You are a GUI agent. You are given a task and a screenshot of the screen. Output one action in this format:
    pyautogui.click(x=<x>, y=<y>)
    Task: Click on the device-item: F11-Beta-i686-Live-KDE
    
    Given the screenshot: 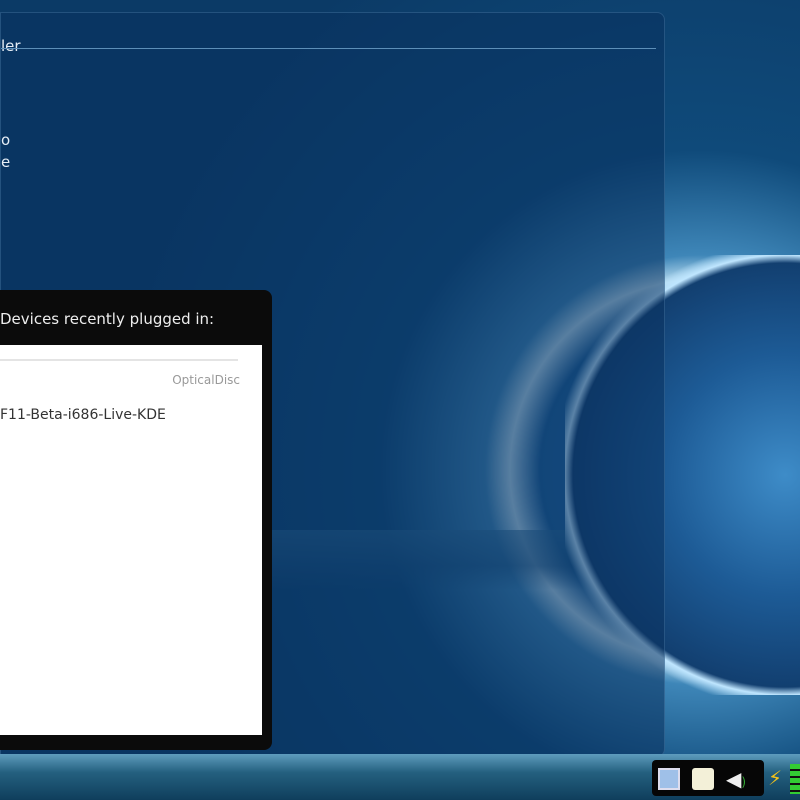 What is the action you would take?
    pyautogui.click(x=83, y=415)
    